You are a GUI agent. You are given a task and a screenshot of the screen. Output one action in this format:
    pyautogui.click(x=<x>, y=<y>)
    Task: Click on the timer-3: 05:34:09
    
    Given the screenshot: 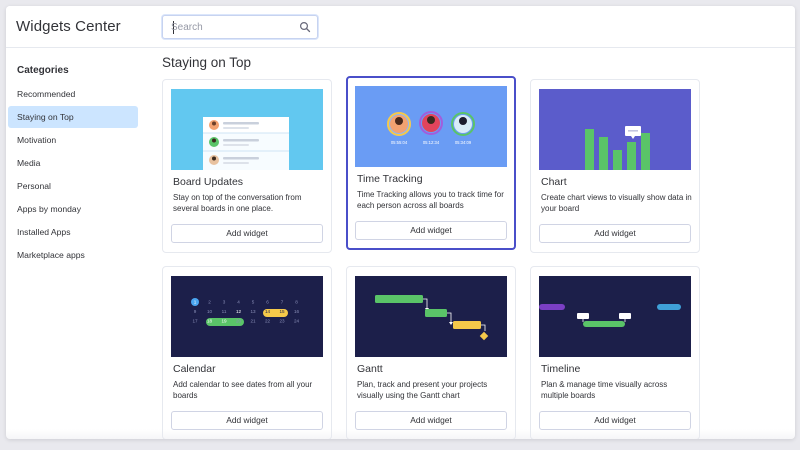 What is the action you would take?
    pyautogui.click(x=463, y=142)
    